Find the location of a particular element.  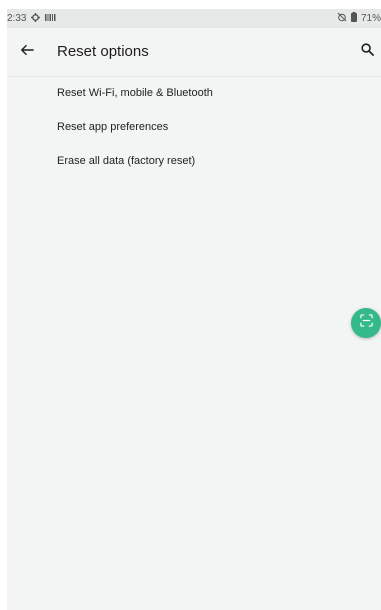

page-title: Reset options is located at coordinates (103, 51).